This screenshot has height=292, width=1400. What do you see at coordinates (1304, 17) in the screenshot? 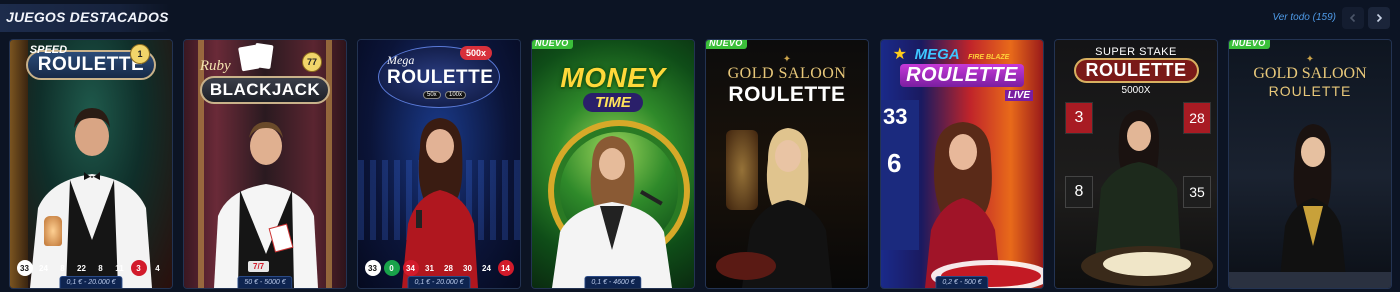
I see `see-all-link: Ver todo (159)` at bounding box center [1304, 17].